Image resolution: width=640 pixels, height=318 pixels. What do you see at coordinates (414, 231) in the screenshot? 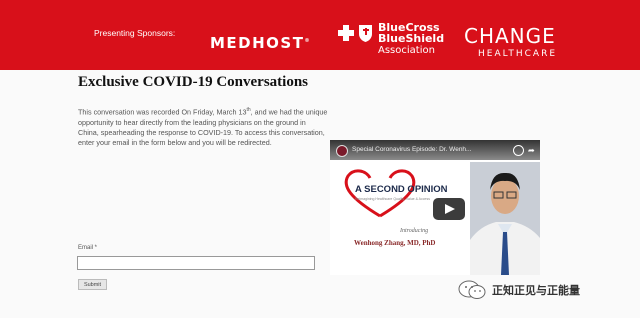
I see `introducing-label: Introducing` at bounding box center [414, 231].